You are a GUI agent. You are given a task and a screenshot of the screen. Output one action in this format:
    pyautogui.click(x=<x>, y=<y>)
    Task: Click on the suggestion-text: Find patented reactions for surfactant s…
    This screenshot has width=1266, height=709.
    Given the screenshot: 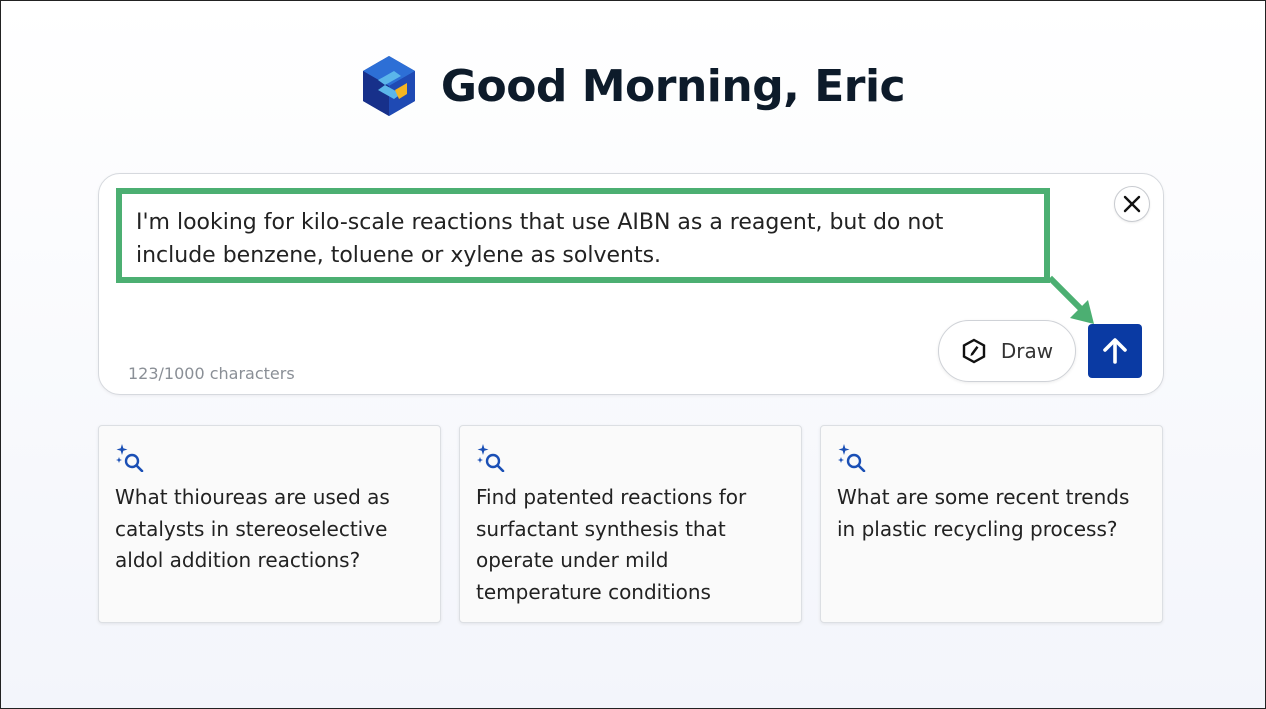 What is the action you would take?
    pyautogui.click(x=611, y=544)
    